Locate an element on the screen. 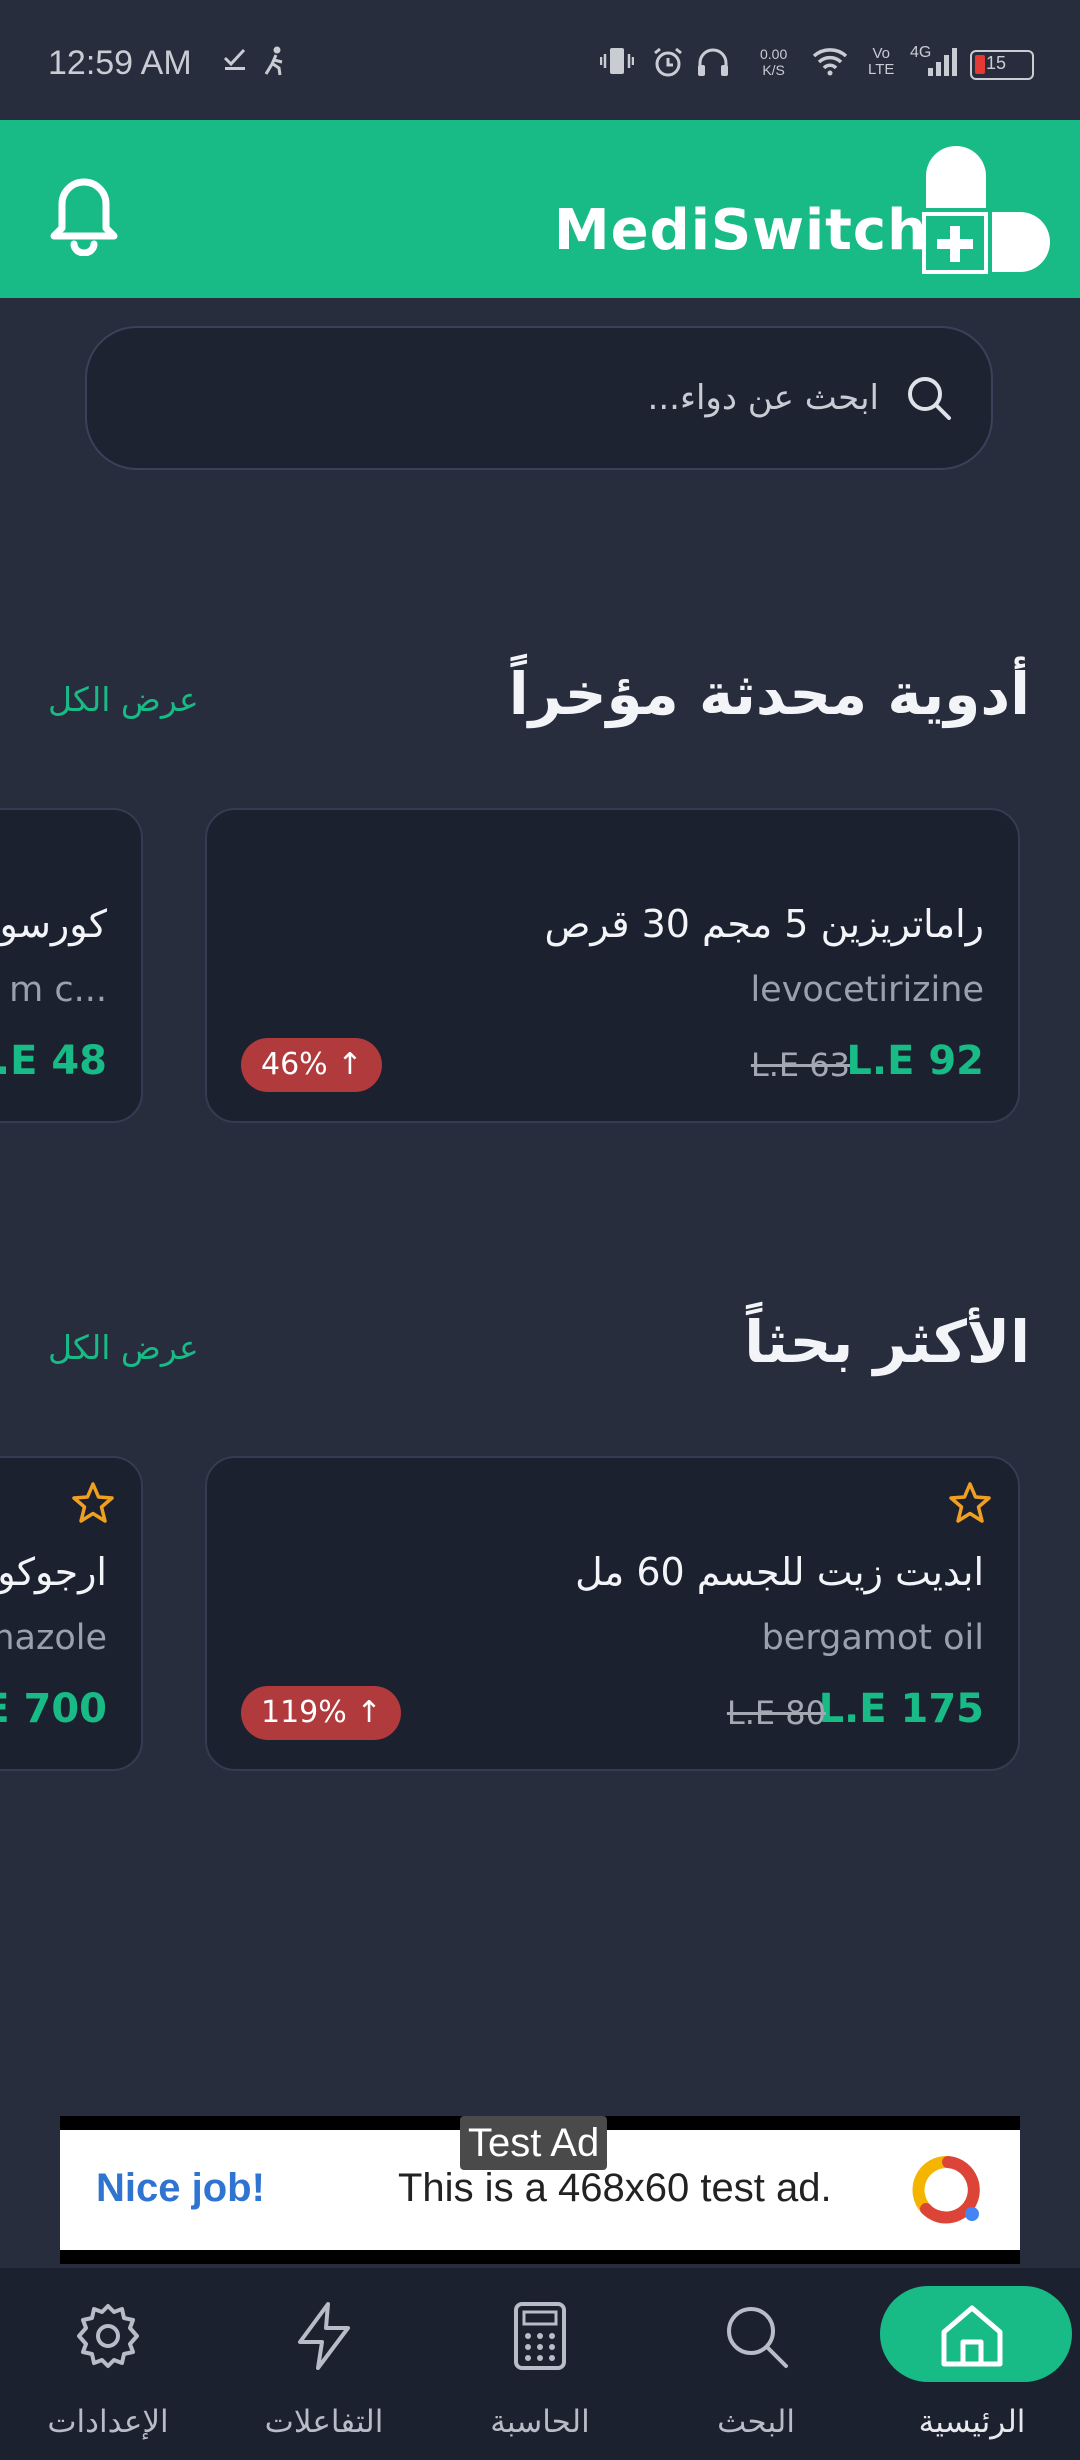 This screenshot has height=2460, width=1080. price-change-value: 119% is located at coordinates (304, 1712).